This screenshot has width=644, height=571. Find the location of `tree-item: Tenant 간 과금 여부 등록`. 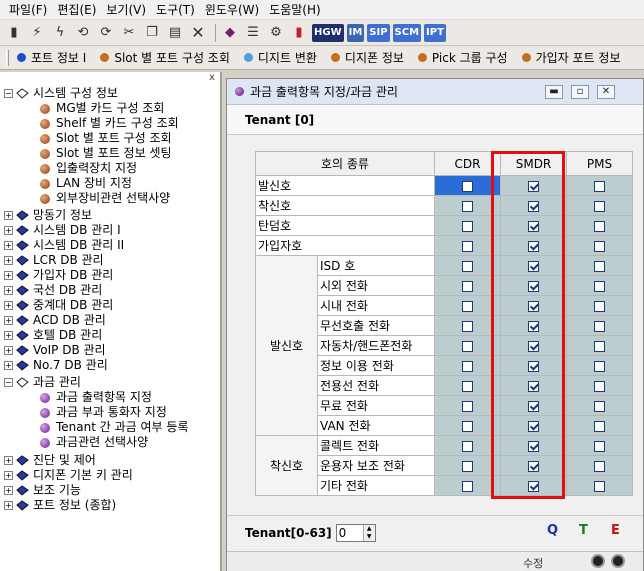

tree-item: Tenant 간 과금 여부 등록 is located at coordinates (114, 427).